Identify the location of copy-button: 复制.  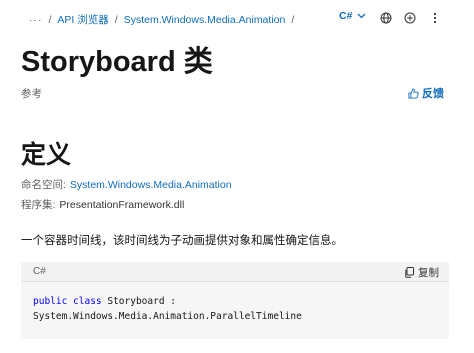
(421, 272).